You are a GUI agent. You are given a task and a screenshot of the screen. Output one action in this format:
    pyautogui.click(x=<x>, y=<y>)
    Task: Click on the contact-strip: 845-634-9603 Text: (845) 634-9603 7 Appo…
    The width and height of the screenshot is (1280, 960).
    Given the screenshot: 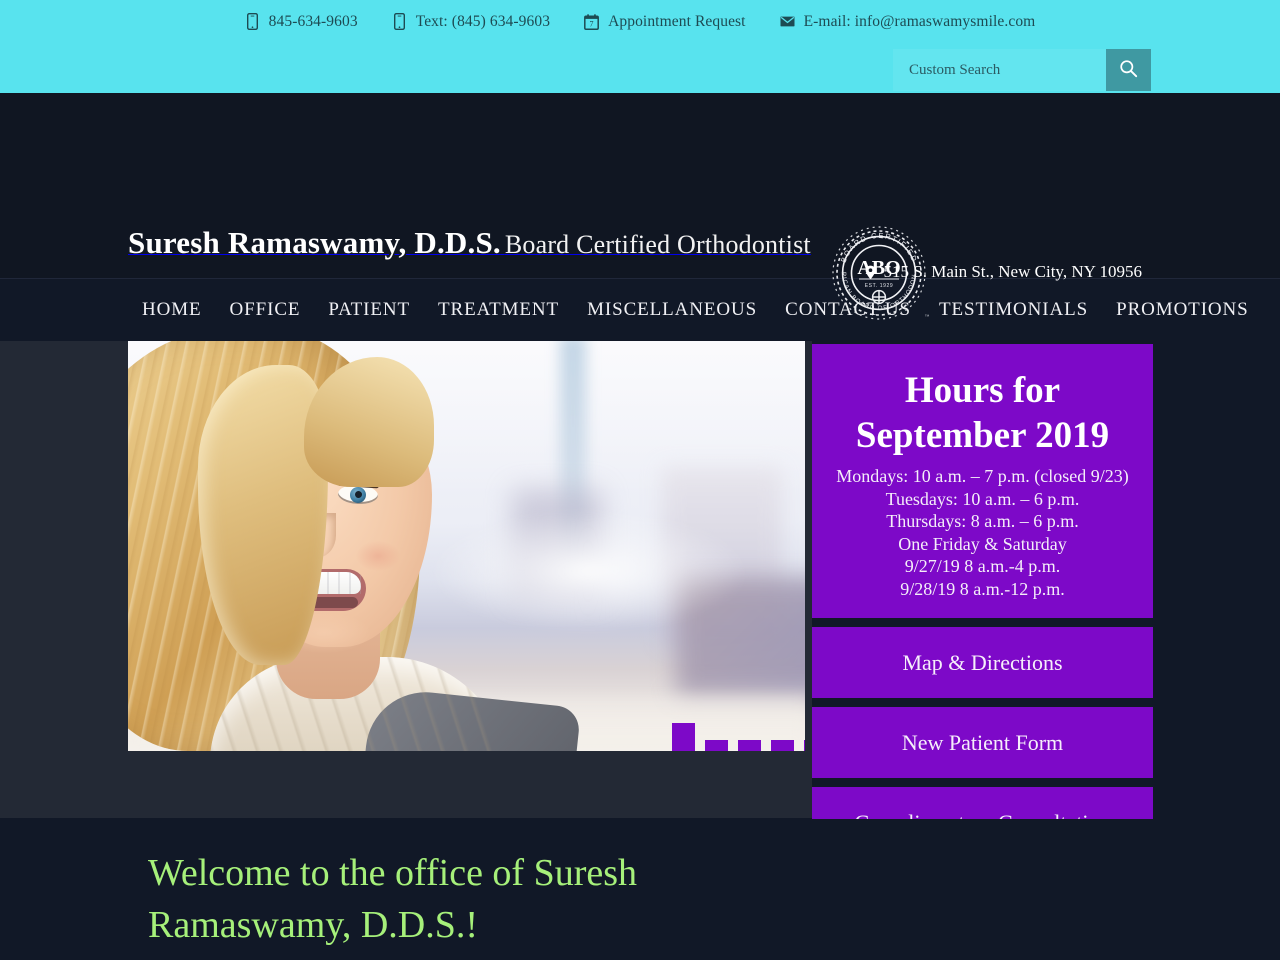 What is the action you would take?
    pyautogui.click(x=640, y=17)
    